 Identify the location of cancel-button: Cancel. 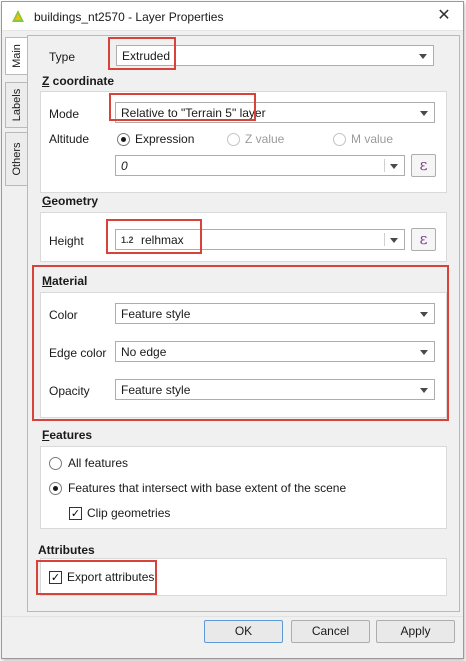
(330, 631).